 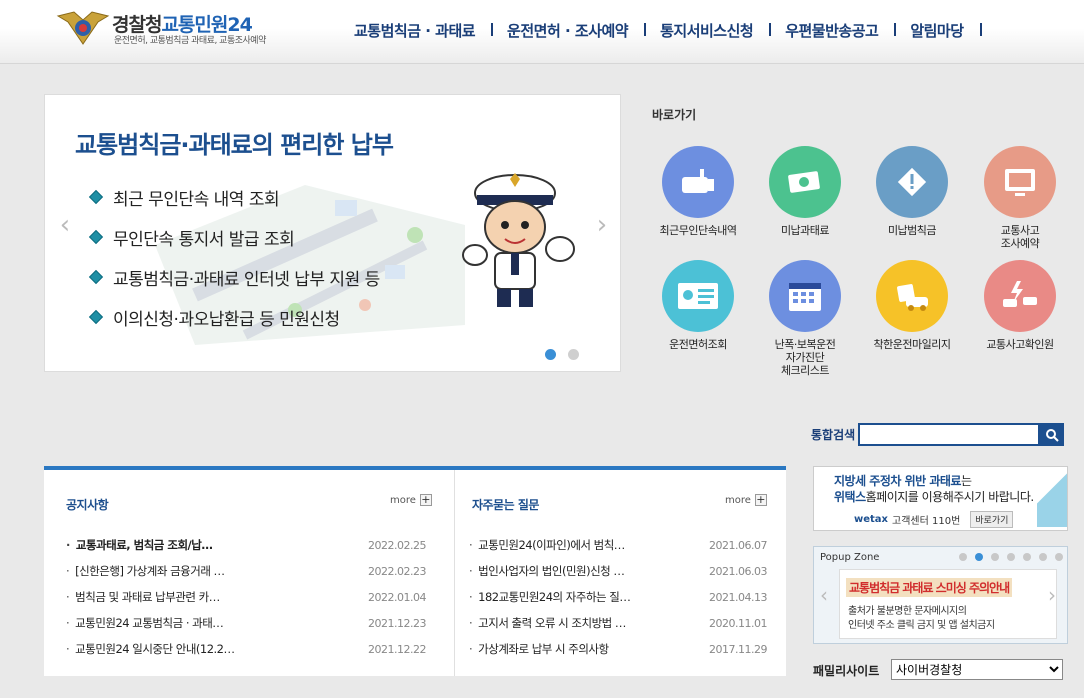 I want to click on table-row: 법인사업자의 법인(민원)신청 …2021.06.03, so click(x=618, y=571).